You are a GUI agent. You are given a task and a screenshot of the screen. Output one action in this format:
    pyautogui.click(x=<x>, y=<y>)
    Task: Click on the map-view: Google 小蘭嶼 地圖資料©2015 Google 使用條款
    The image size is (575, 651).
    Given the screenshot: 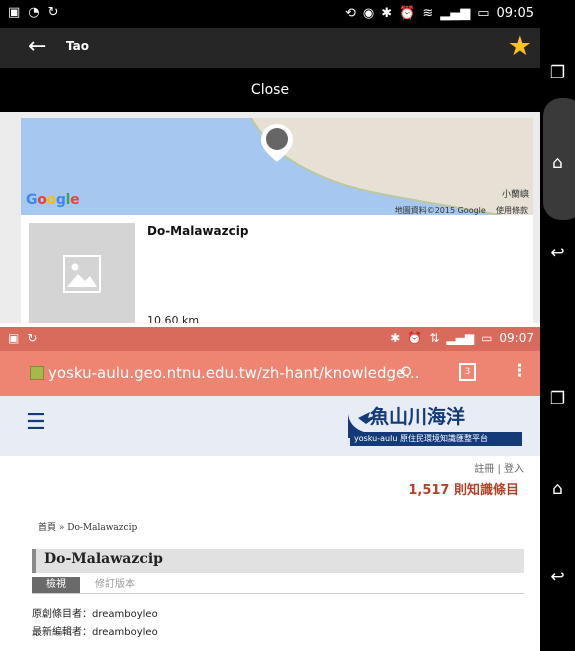 What is the action you would take?
    pyautogui.click(x=277, y=166)
    